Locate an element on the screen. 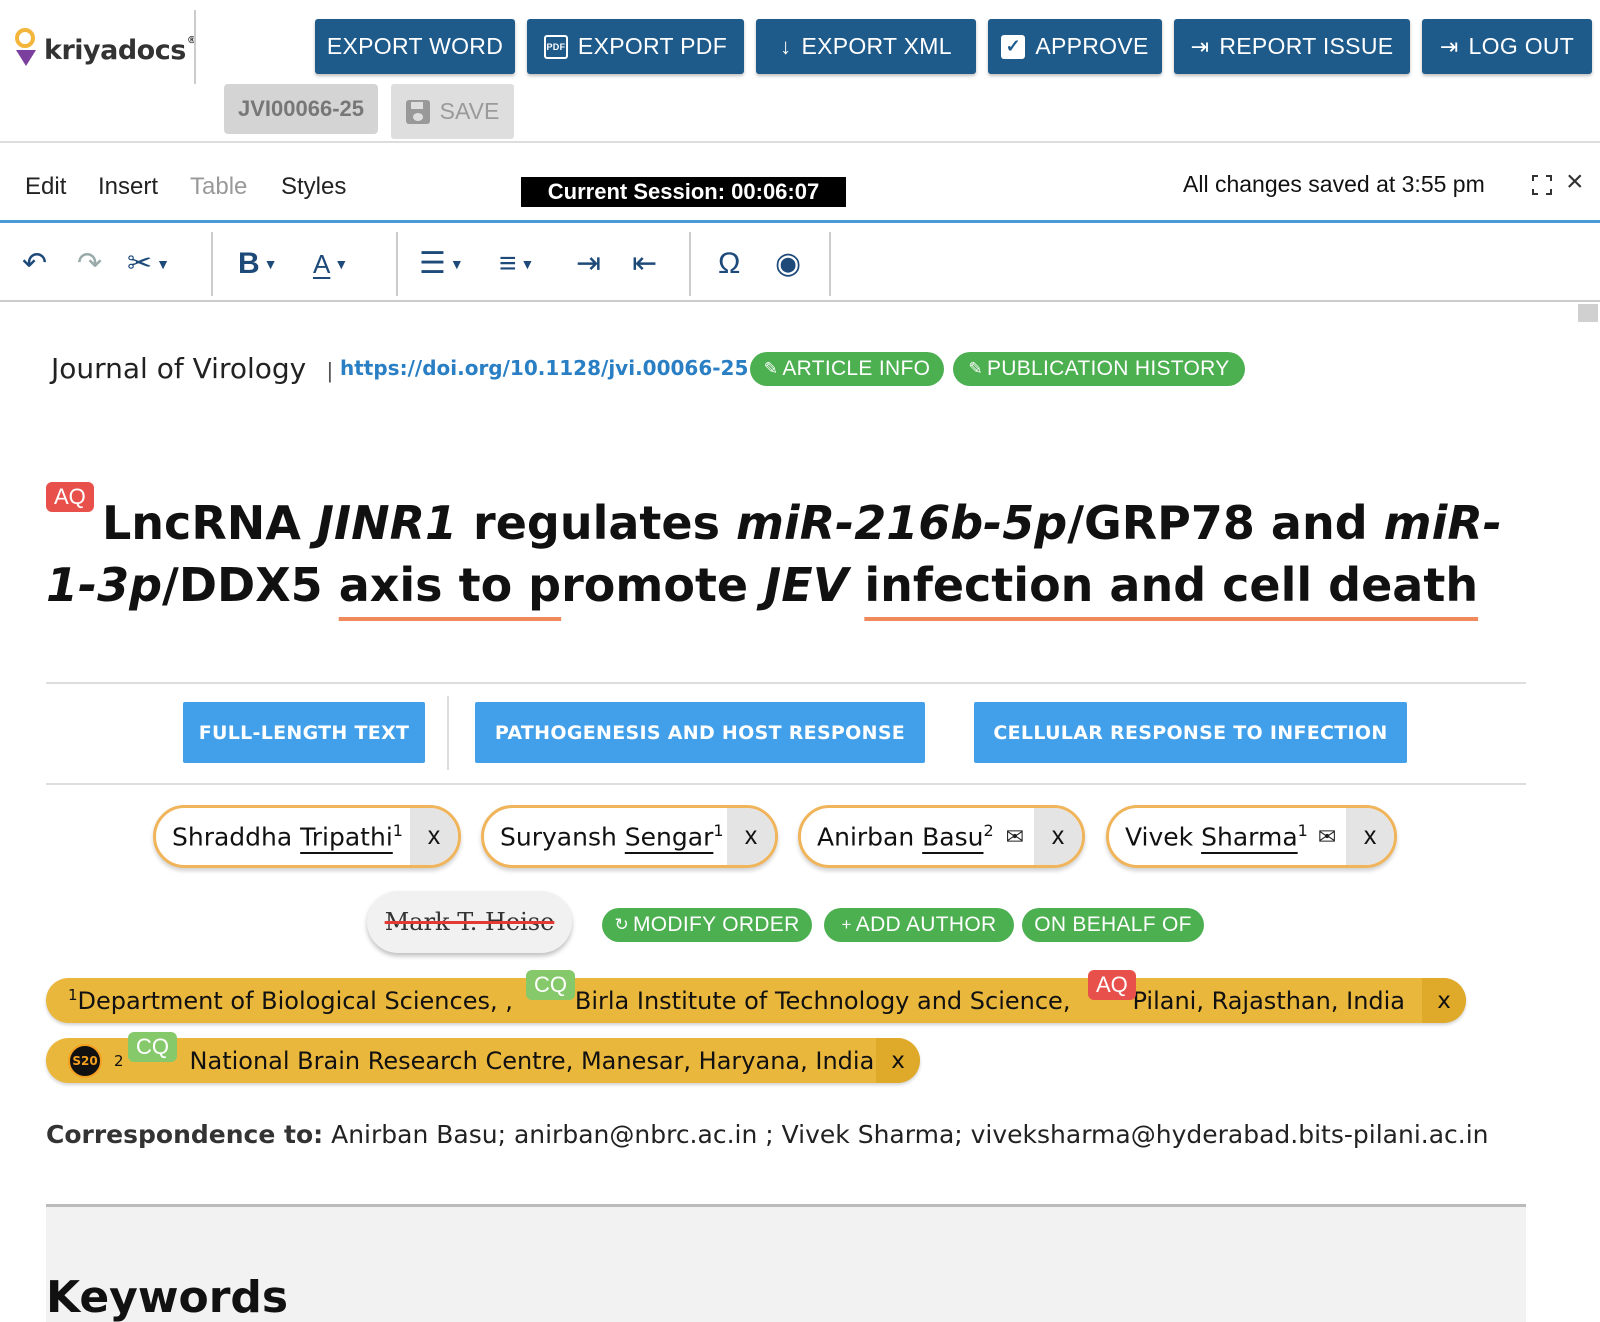  article-info-button: ✎ ARTICLE INFO is located at coordinates (847, 369).